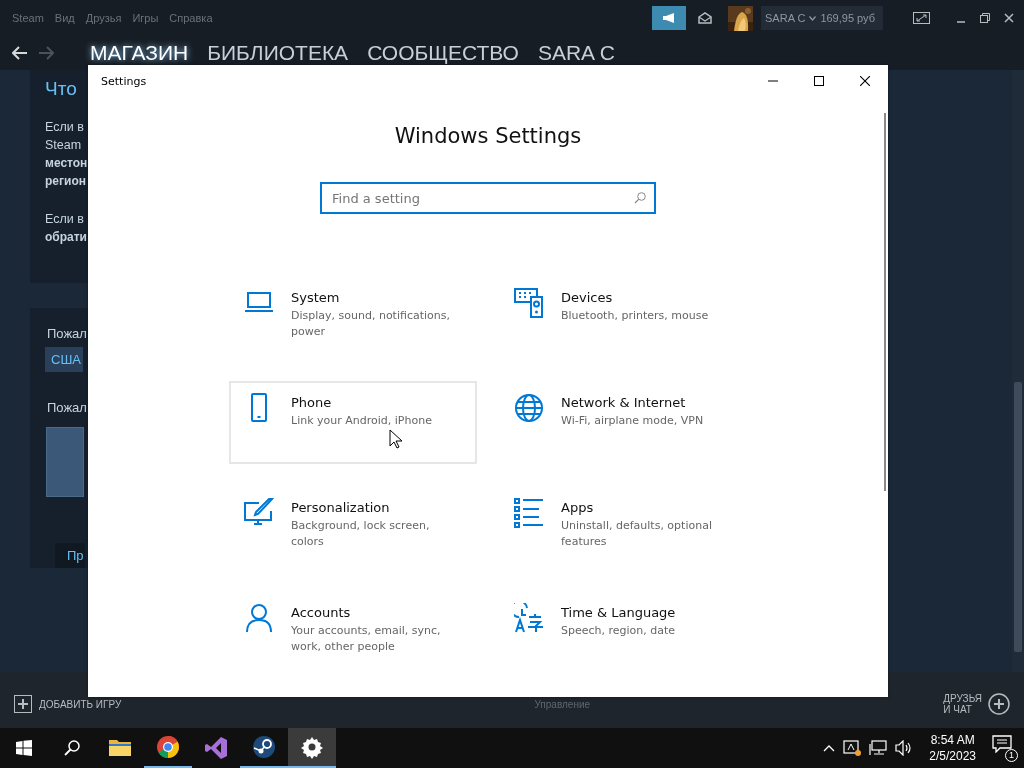 The image size is (1024, 768). Describe the element at coordinates (66, 237) in the screenshot. I see `text-line: обрати` at that location.